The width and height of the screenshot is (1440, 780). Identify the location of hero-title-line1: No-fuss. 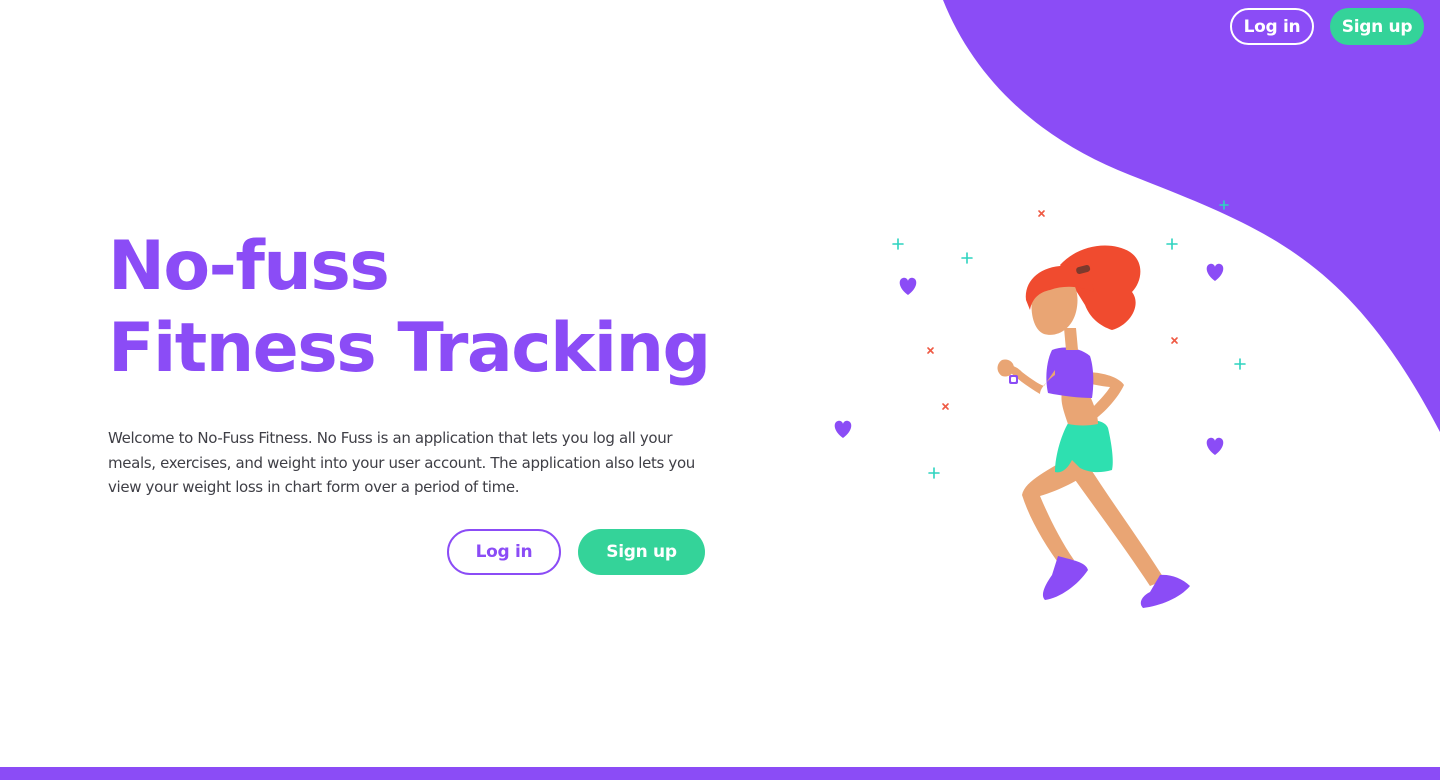
(249, 266).